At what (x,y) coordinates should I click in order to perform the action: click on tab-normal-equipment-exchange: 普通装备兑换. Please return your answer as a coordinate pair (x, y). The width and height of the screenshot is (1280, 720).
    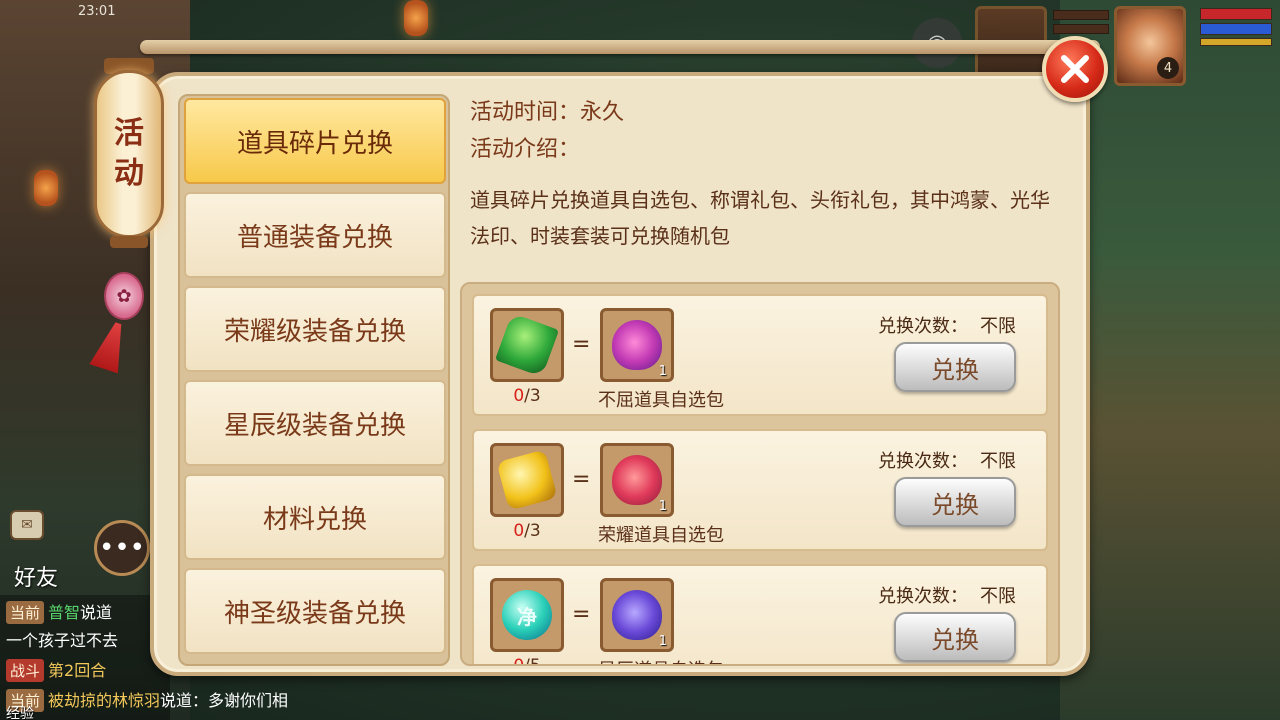
    Looking at the image, I should click on (315, 235).